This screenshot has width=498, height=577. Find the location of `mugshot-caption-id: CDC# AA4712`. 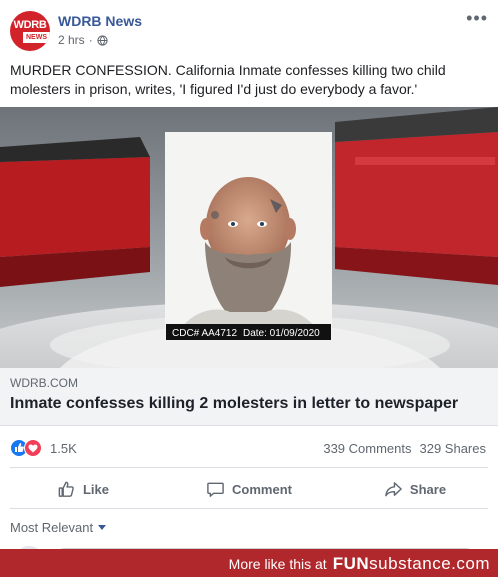

mugshot-caption-id: CDC# AA4712 is located at coordinates (204, 333).